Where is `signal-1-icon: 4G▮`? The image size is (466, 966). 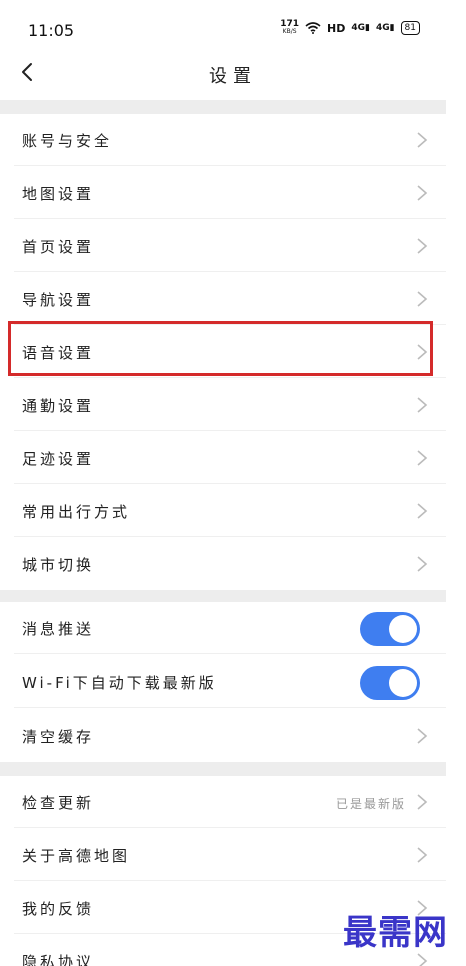
signal-1-icon: 4G▮ is located at coordinates (360, 28).